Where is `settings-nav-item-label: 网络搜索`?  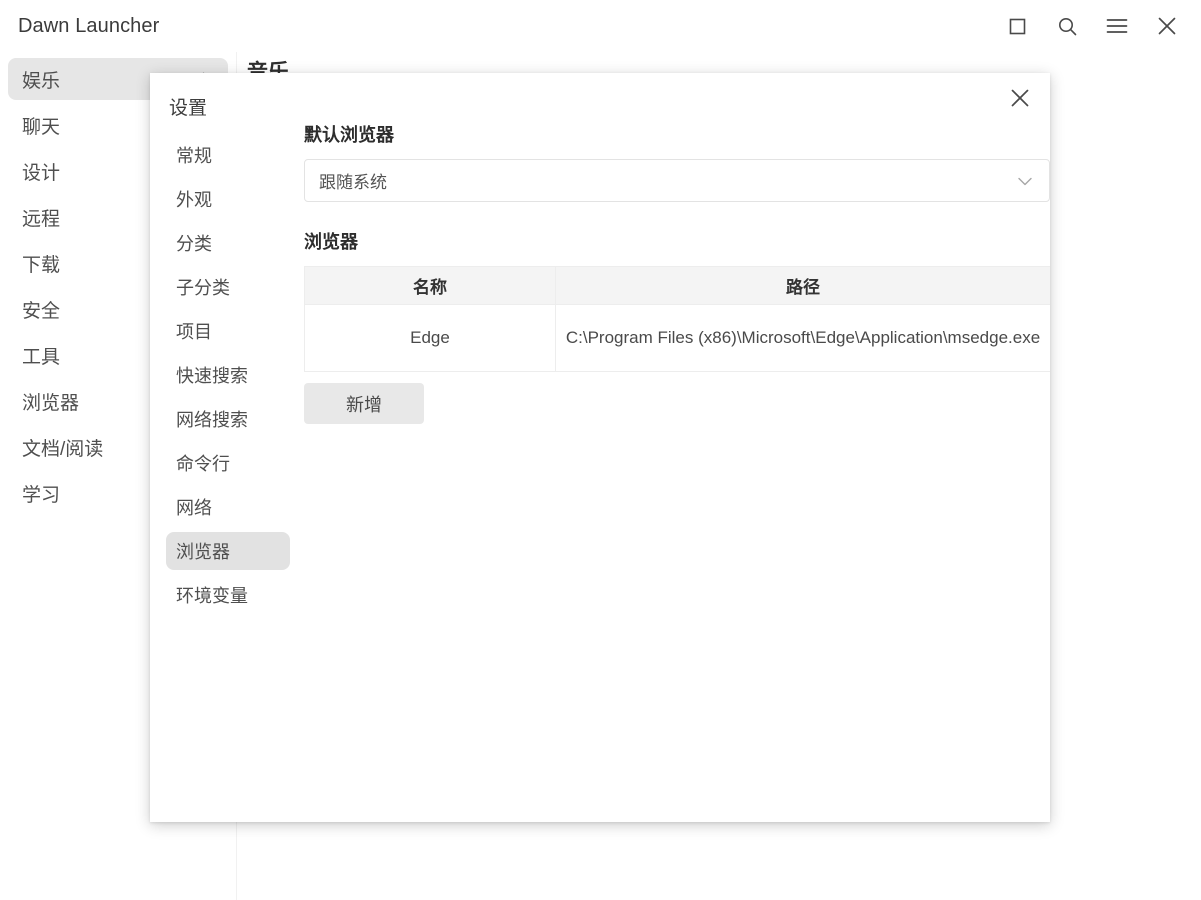 settings-nav-item-label: 网络搜索 is located at coordinates (212, 420).